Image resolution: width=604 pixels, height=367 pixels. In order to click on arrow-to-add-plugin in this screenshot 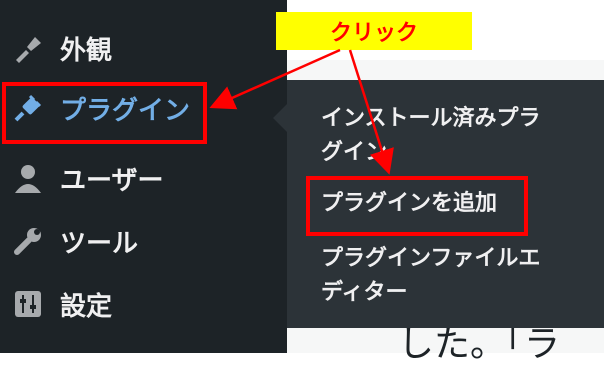, I will do `click(371, 112)`.